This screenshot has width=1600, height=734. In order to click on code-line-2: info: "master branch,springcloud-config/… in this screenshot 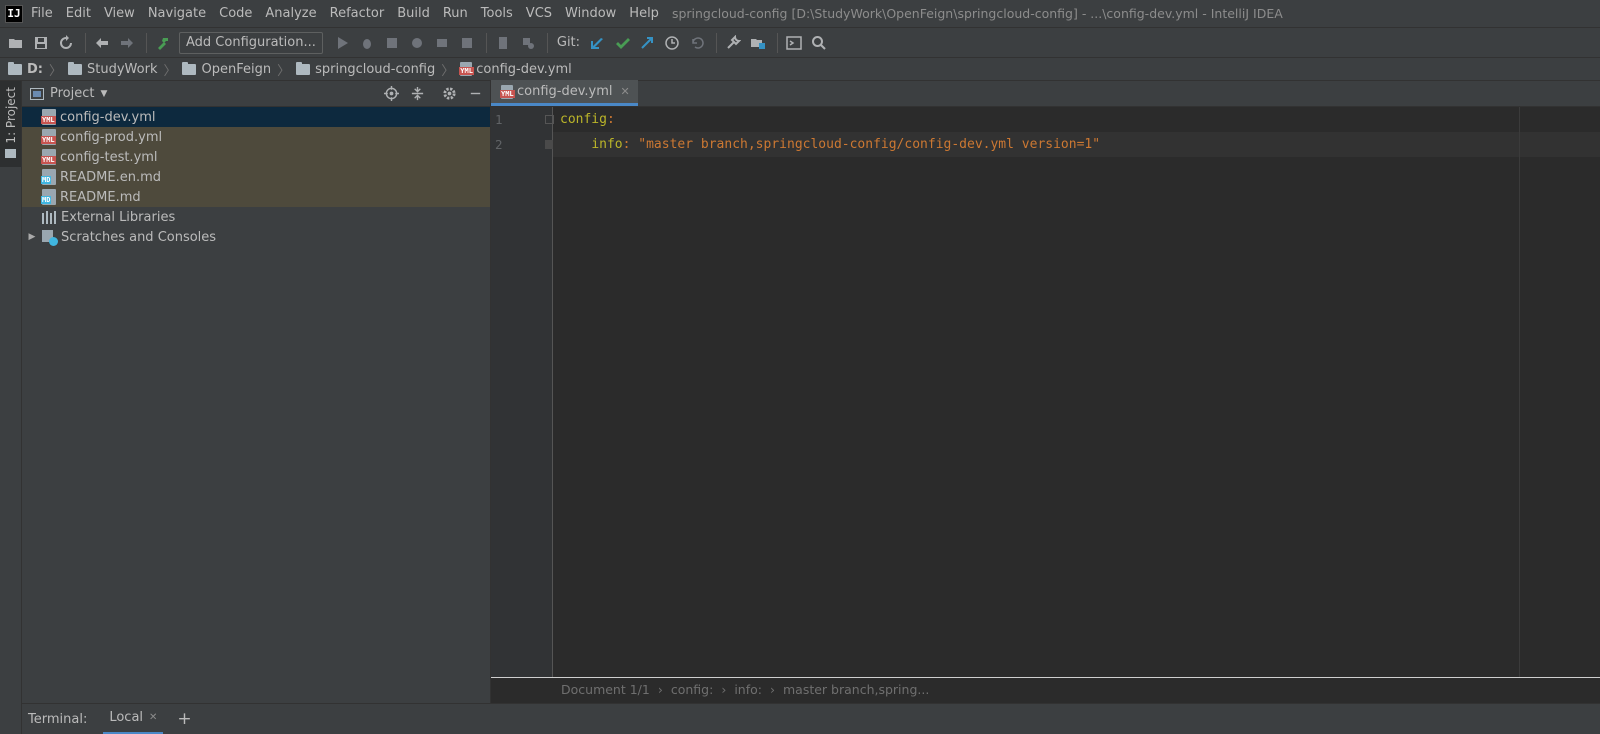, I will do `click(830, 144)`.